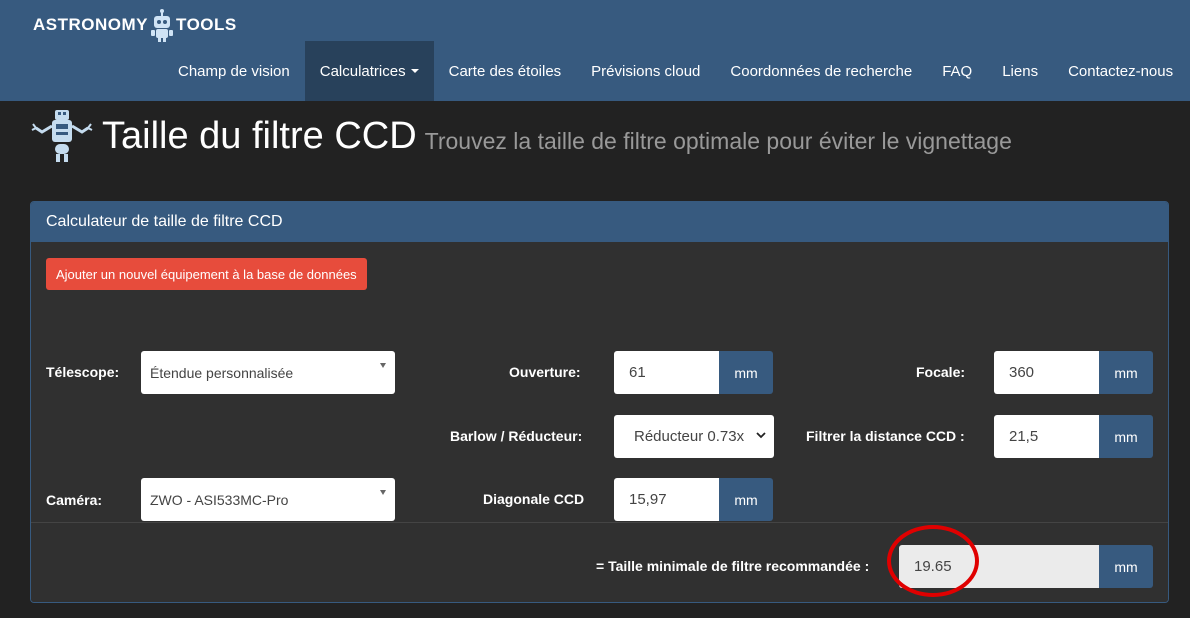 The image size is (1190, 618). I want to click on nav-label: Contactez-nous, so click(1121, 71).